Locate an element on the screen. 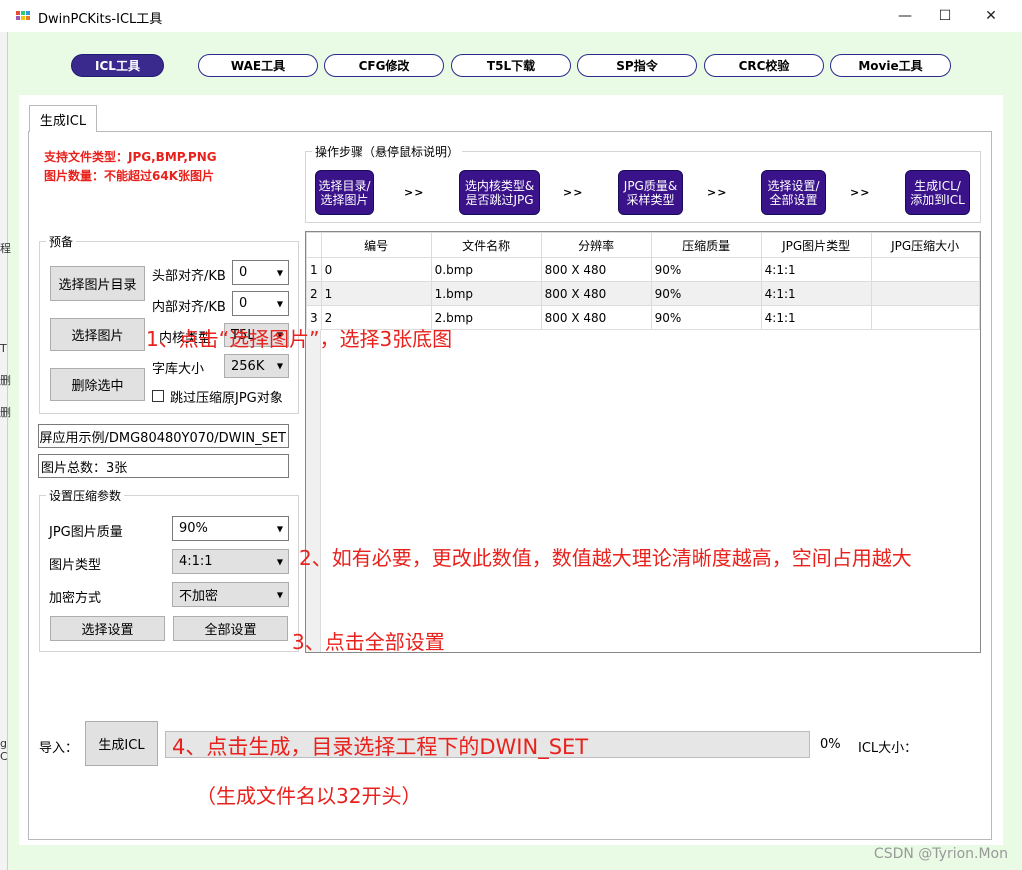 The height and width of the screenshot is (870, 1022). table-row: 1 0 0.bmp 800 X 480 90% 4:1:1 is located at coordinates (643, 269).